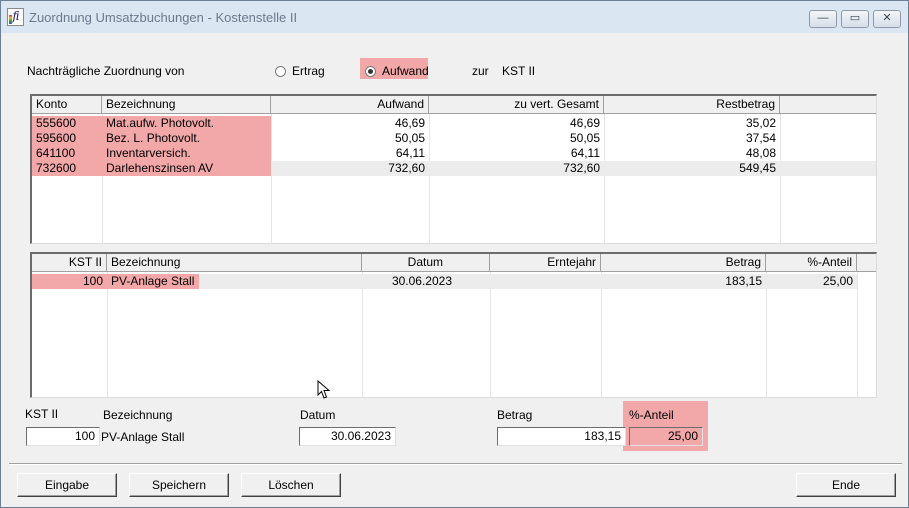 Image resolution: width=909 pixels, height=508 pixels. What do you see at coordinates (318, 415) in the screenshot?
I see `datum-field-label: Datum` at bounding box center [318, 415].